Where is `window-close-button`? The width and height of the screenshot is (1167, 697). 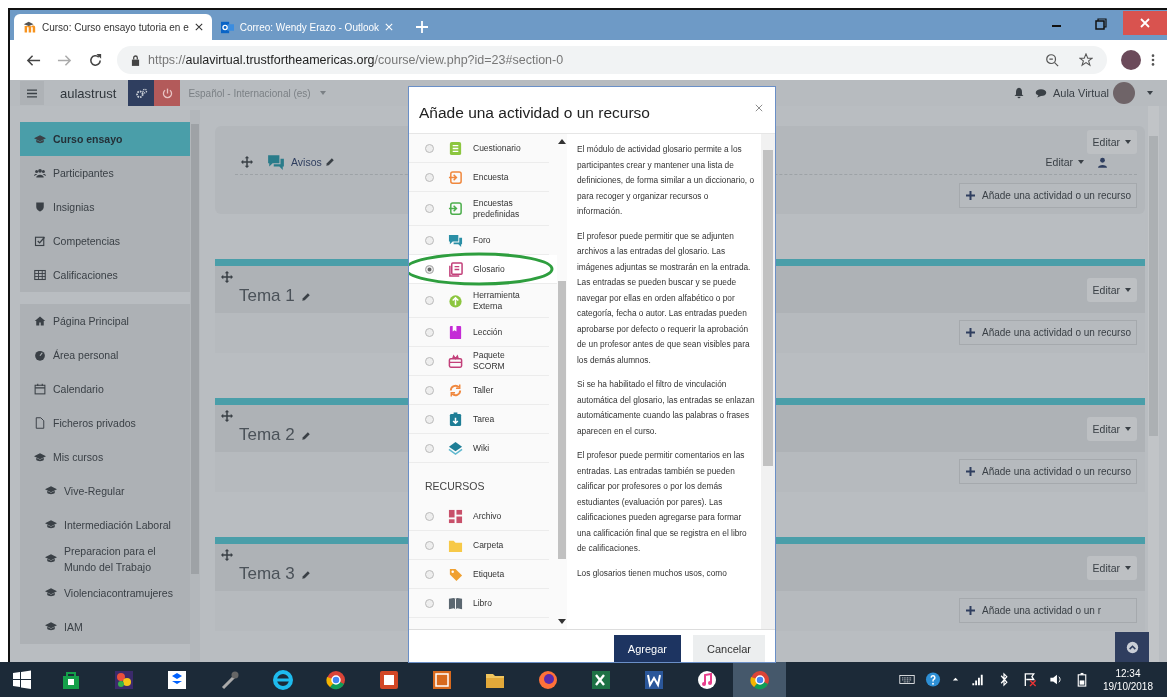 window-close-button is located at coordinates (1145, 23).